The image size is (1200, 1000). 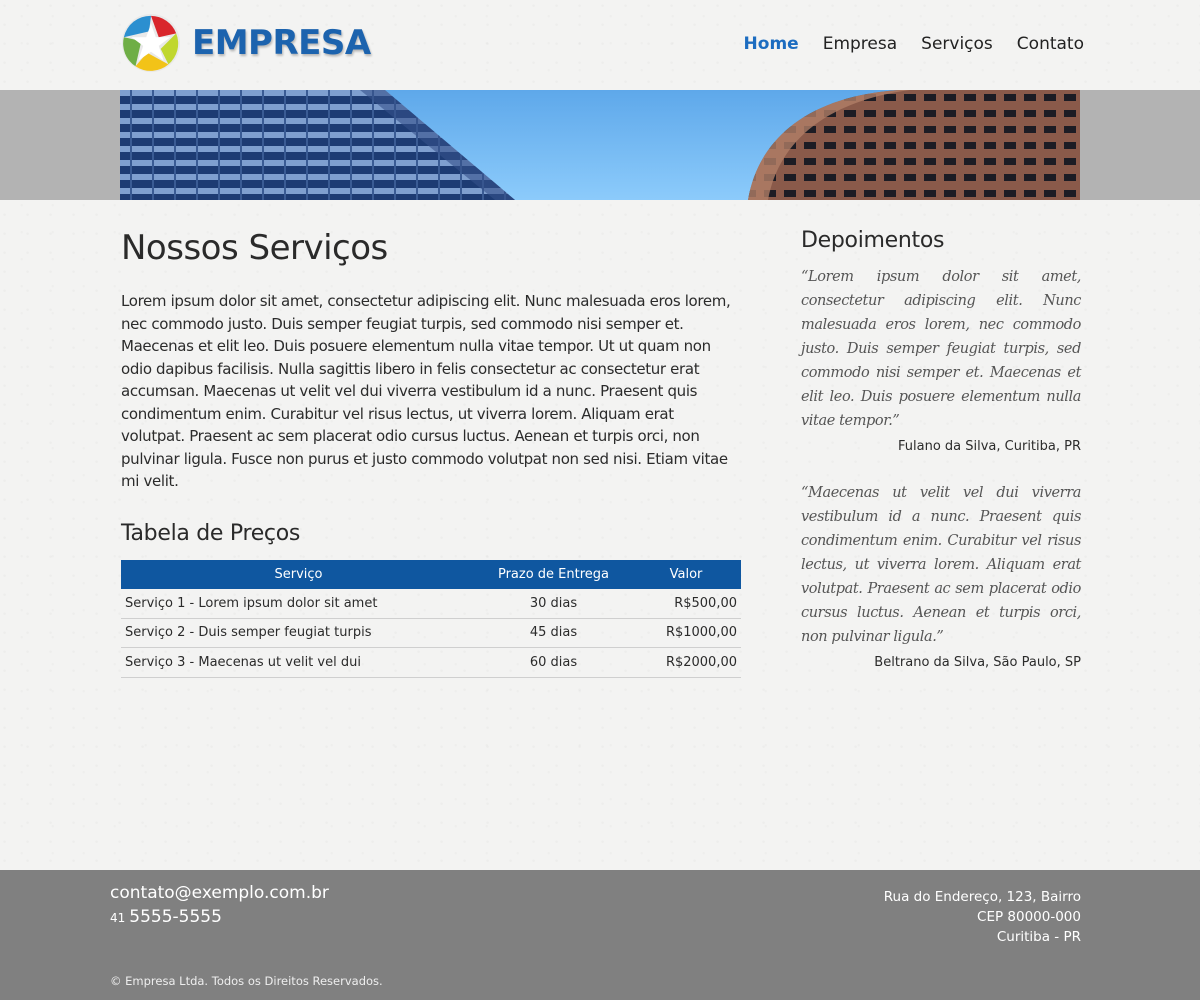 I want to click on service-delivery: 45 dias, so click(x=553, y=633).